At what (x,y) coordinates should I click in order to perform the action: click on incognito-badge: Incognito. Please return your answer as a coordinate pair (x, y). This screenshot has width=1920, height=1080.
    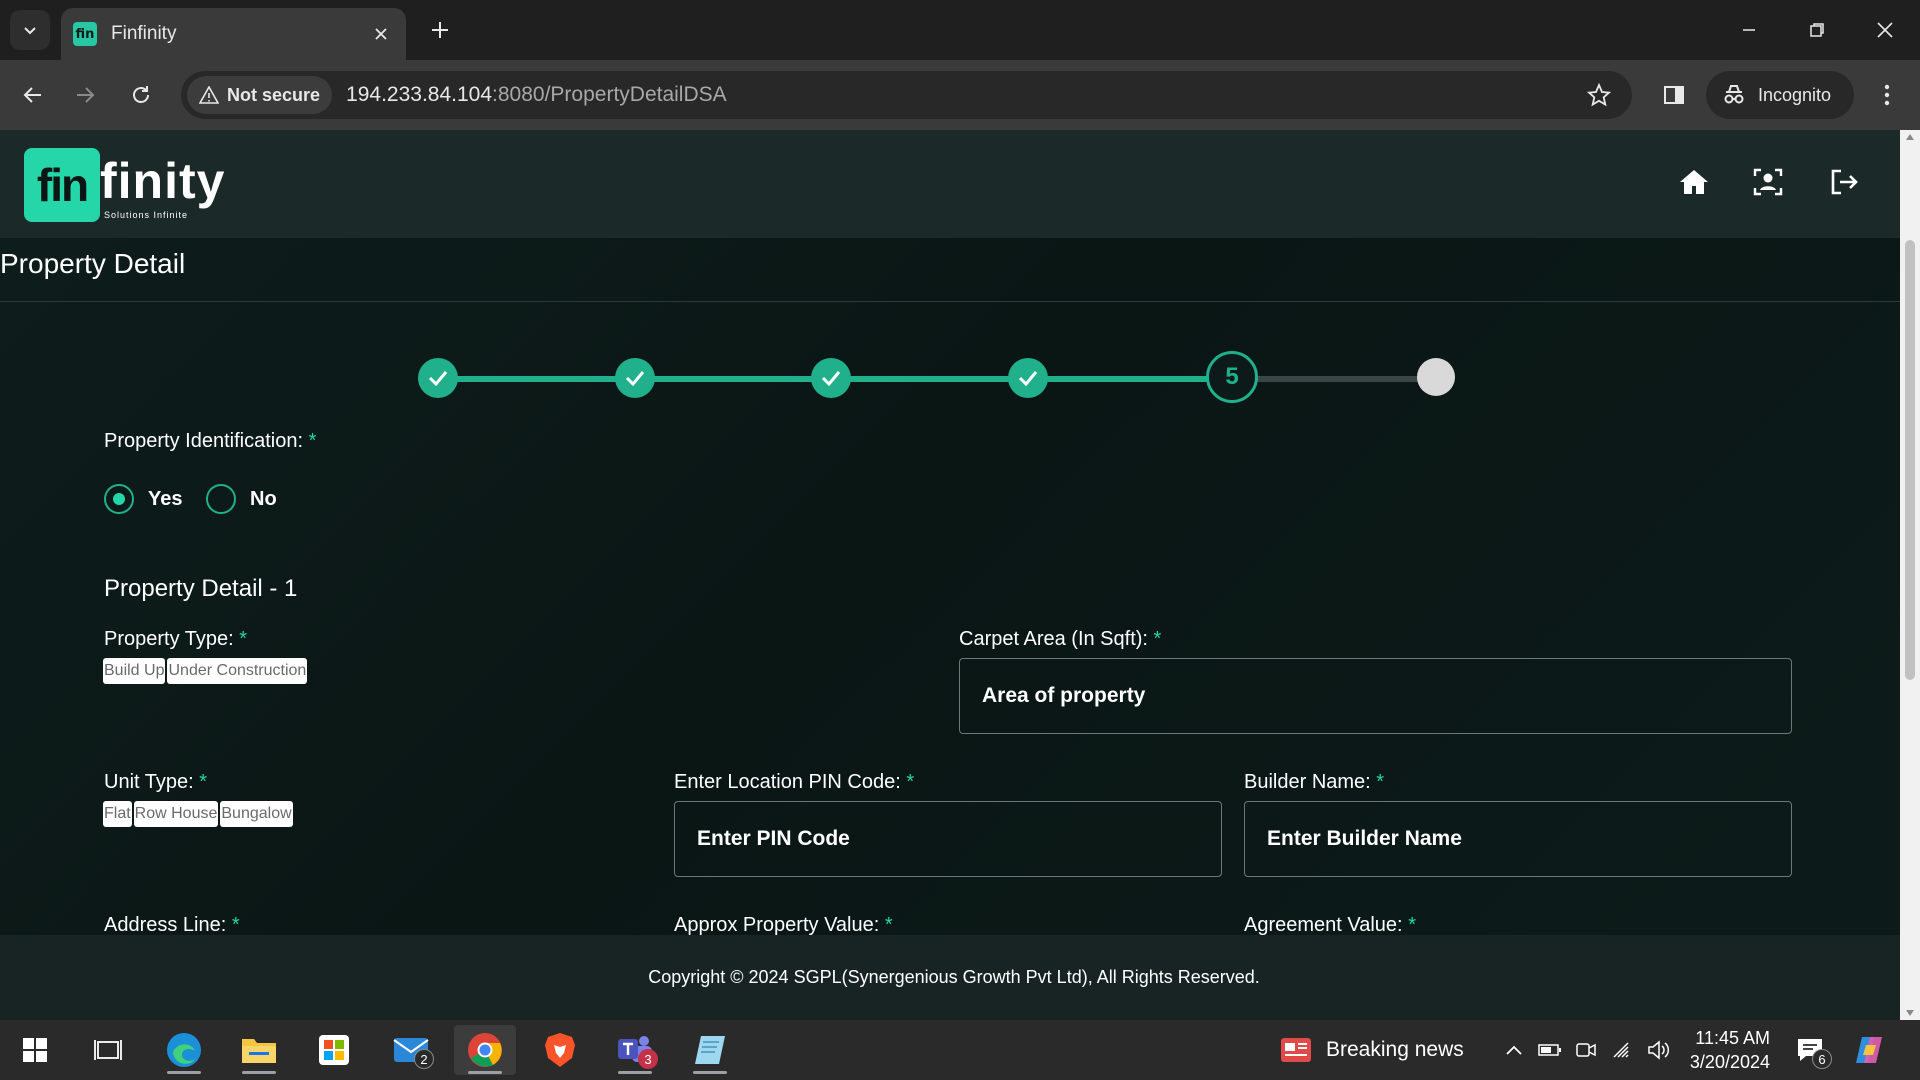
    Looking at the image, I should click on (1780, 95).